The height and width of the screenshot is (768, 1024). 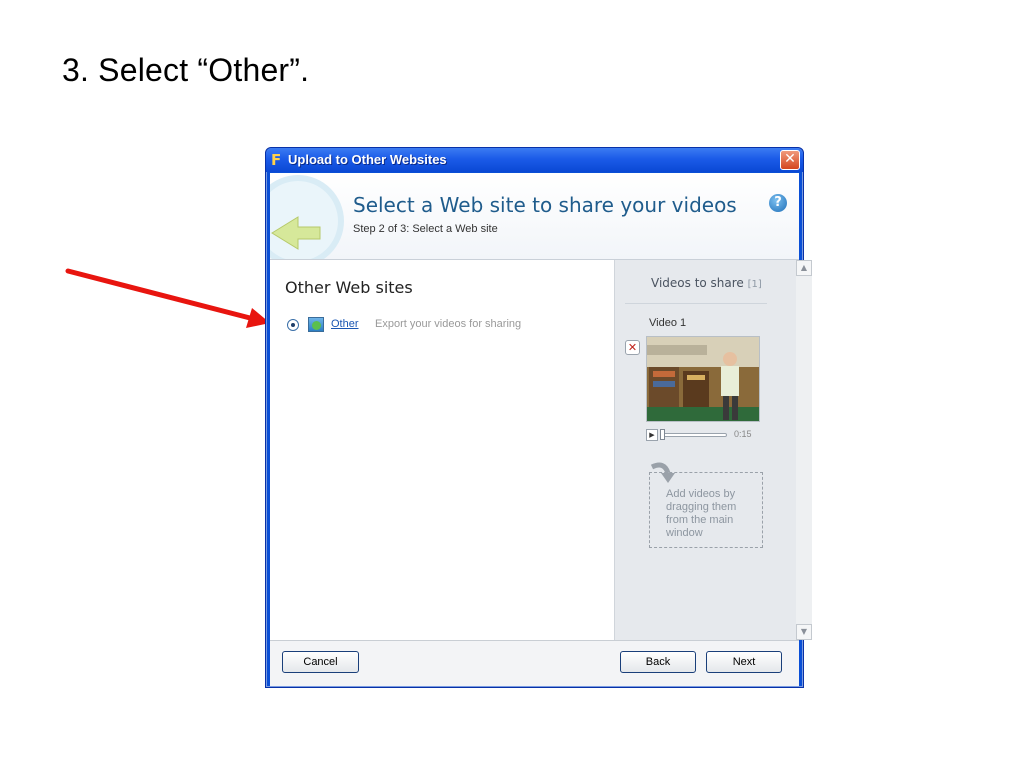 What do you see at coordinates (367, 159) in the screenshot?
I see `dialog-title: Upload to Other Websites` at bounding box center [367, 159].